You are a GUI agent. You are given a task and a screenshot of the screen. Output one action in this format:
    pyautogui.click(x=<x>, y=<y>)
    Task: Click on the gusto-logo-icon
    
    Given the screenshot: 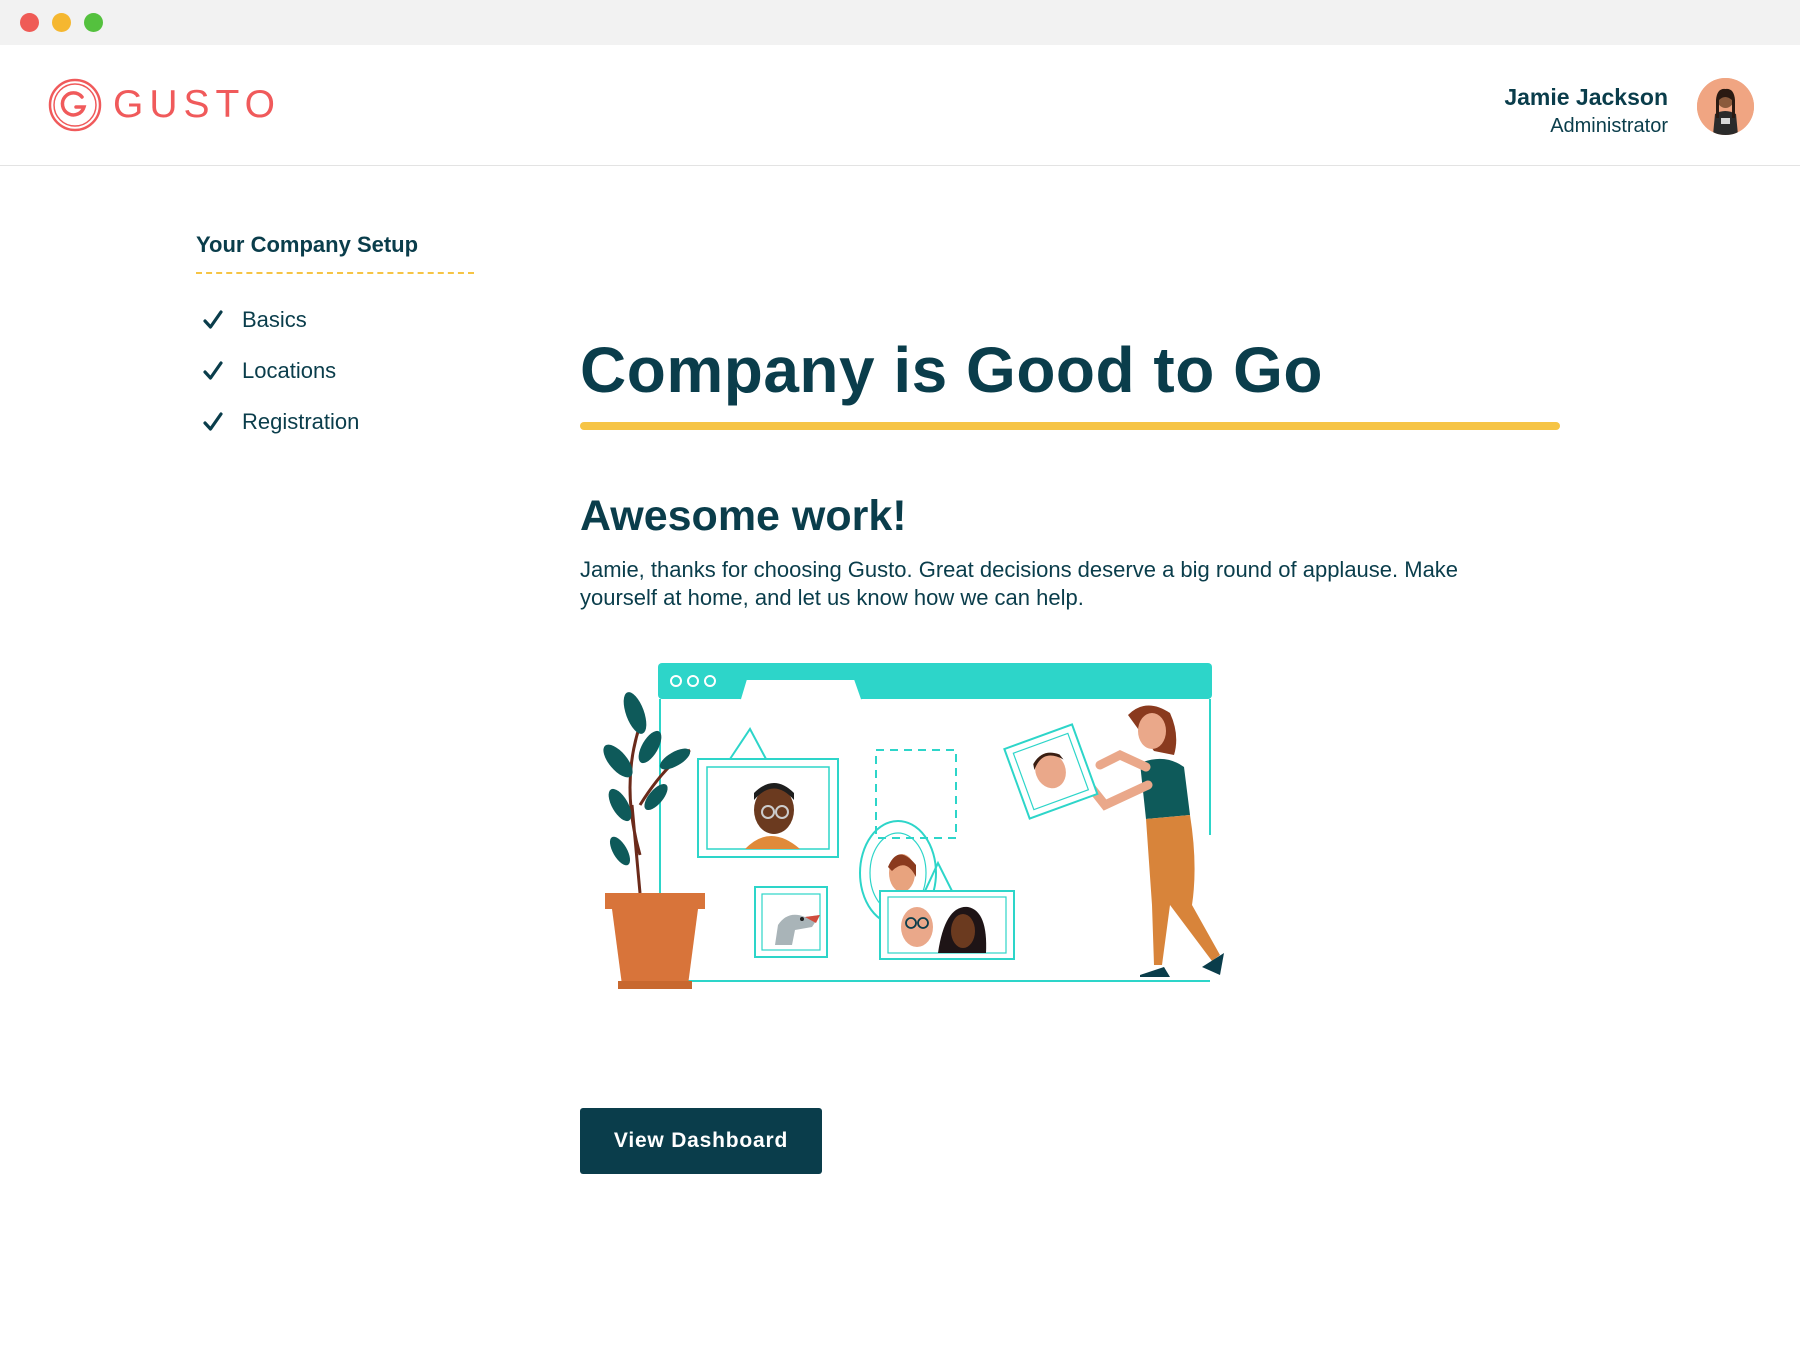 What is the action you would take?
    pyautogui.click(x=75, y=105)
    